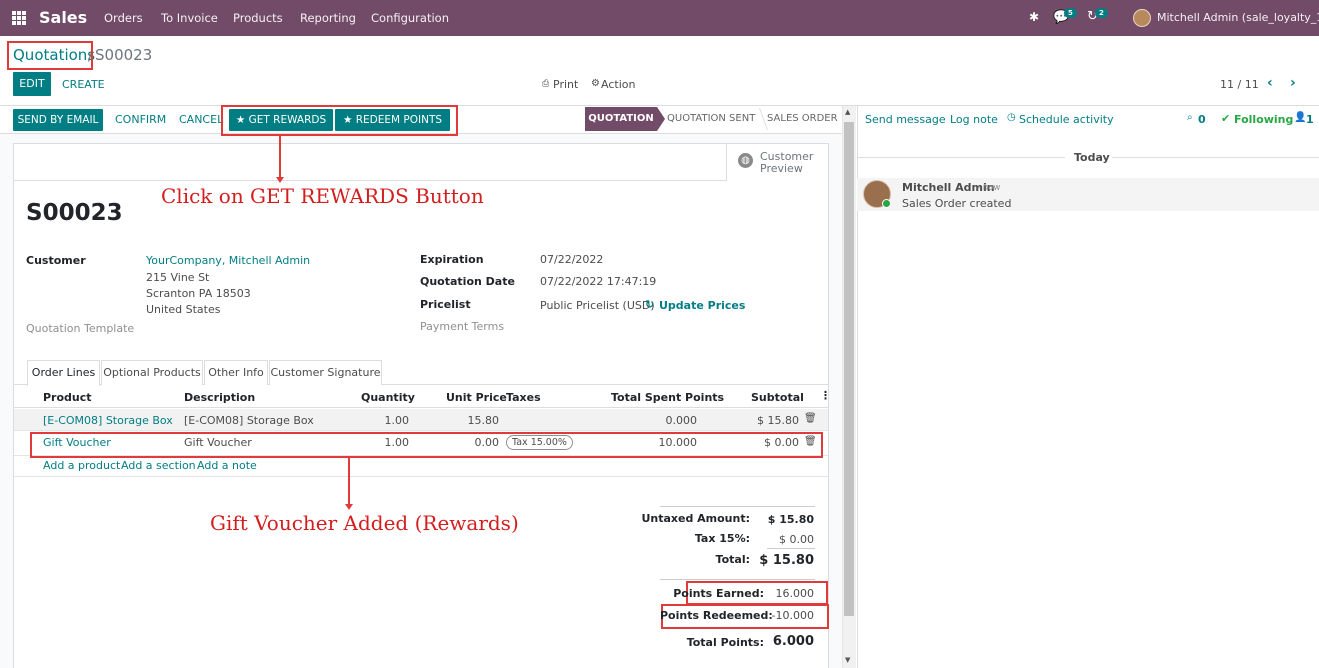 Image resolution: width=1319 pixels, height=668 pixels. Describe the element at coordinates (219, 397) in the screenshot. I see `col-description: Description` at that location.